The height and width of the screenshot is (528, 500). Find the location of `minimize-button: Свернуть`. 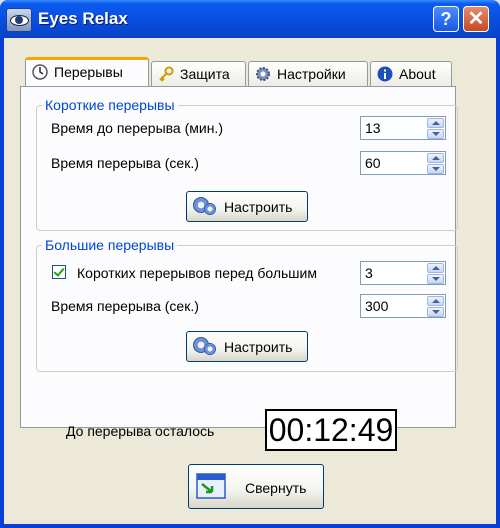

minimize-button: Свернуть is located at coordinates (256, 486).